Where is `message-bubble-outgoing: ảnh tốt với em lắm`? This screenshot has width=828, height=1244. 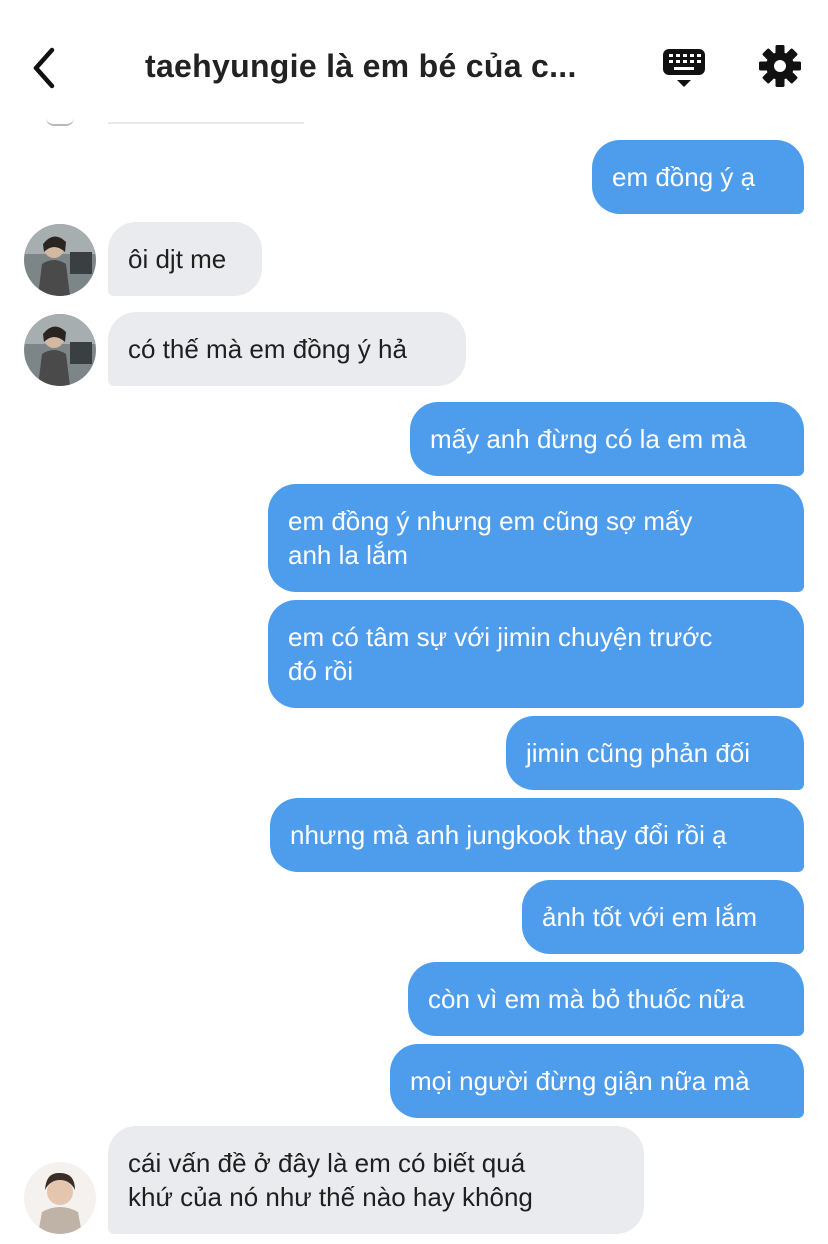
message-bubble-outgoing: ảnh tốt với em lắm is located at coordinates (663, 917).